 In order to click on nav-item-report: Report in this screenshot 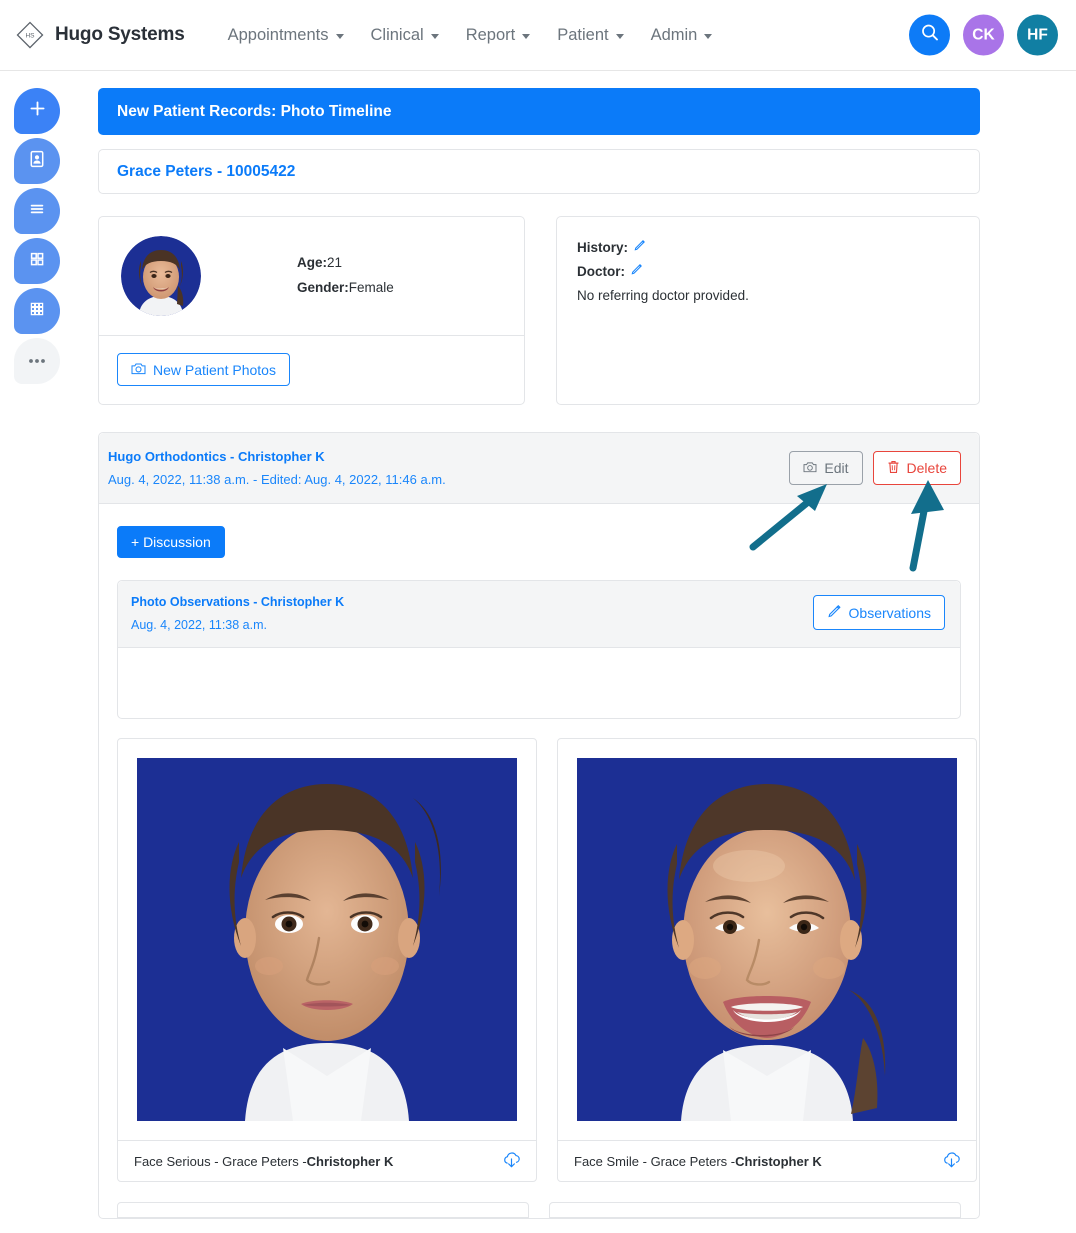, I will do `click(498, 35)`.